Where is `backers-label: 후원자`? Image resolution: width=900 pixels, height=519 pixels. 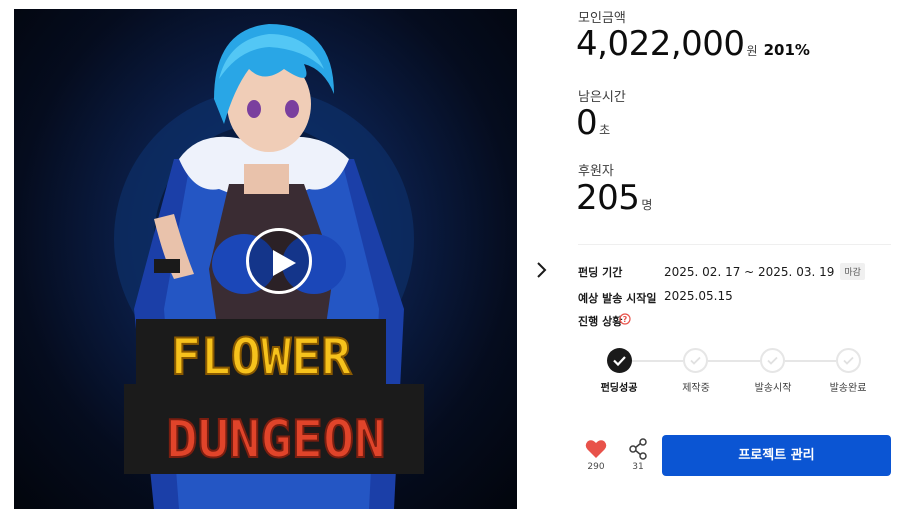
backers-label: 후원자 is located at coordinates (596, 171).